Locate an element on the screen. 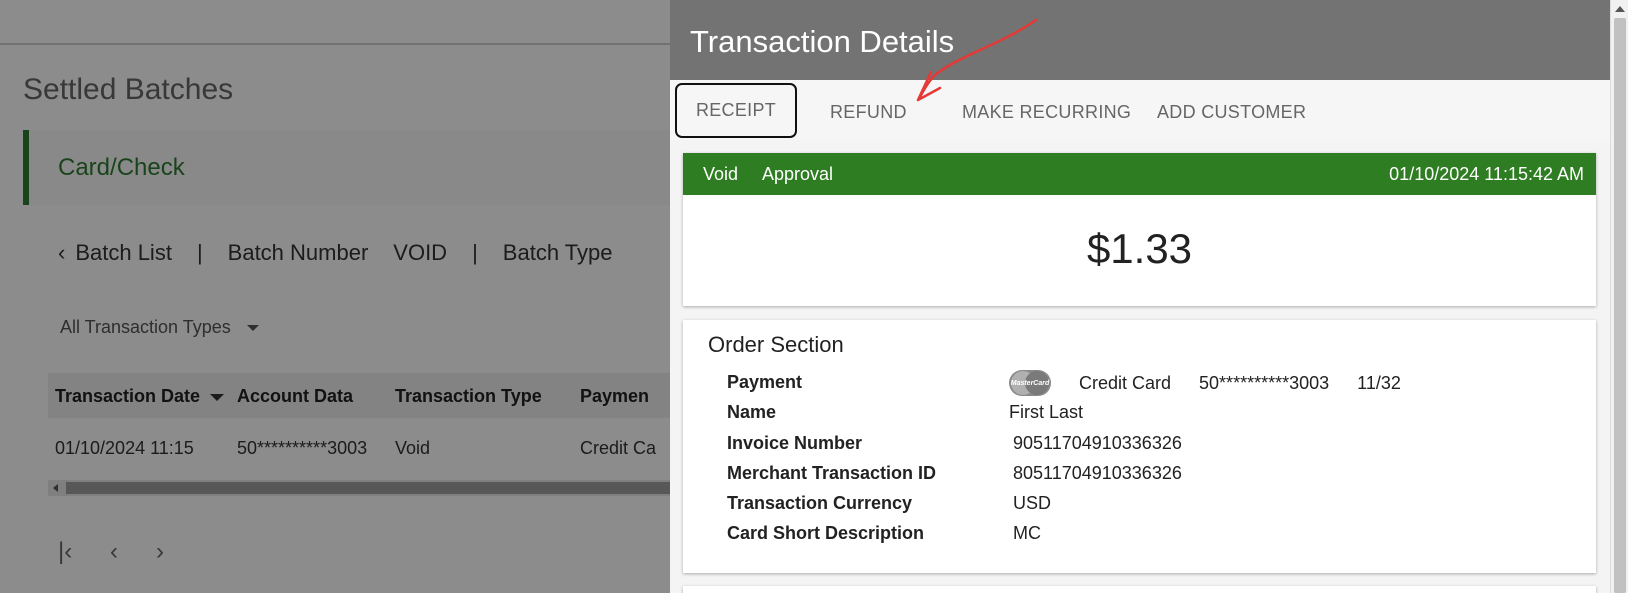 The width and height of the screenshot is (1628, 593). receipt-button: RECEIPT is located at coordinates (736, 110).